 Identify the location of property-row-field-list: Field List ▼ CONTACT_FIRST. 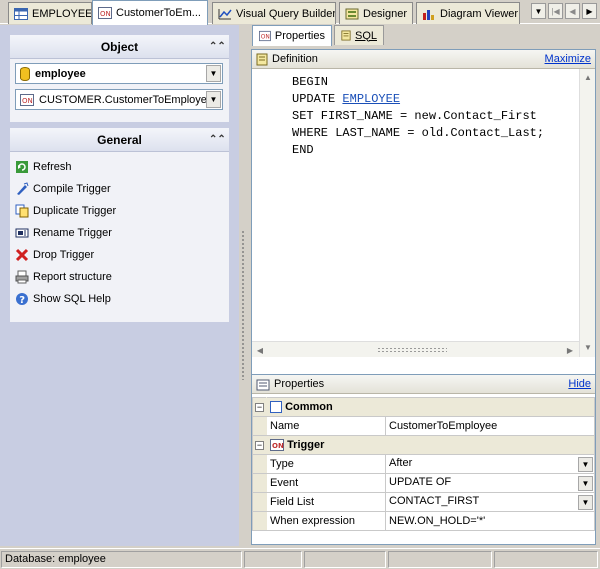
(423, 502).